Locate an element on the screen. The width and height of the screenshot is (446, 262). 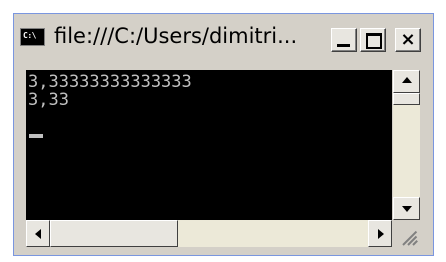
minimize-icon is located at coordinates (343, 45).